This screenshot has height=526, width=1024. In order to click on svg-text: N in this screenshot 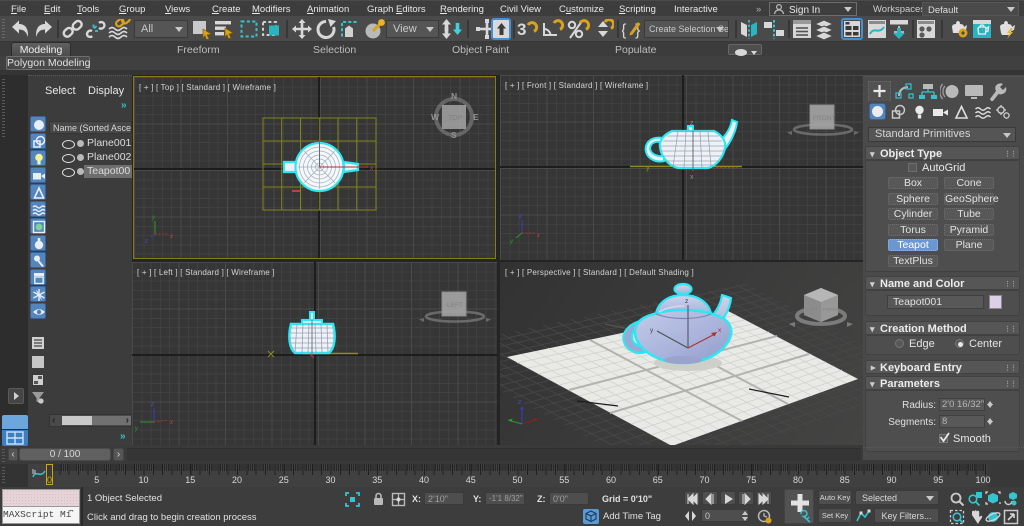, I will do `click(454, 96)`.